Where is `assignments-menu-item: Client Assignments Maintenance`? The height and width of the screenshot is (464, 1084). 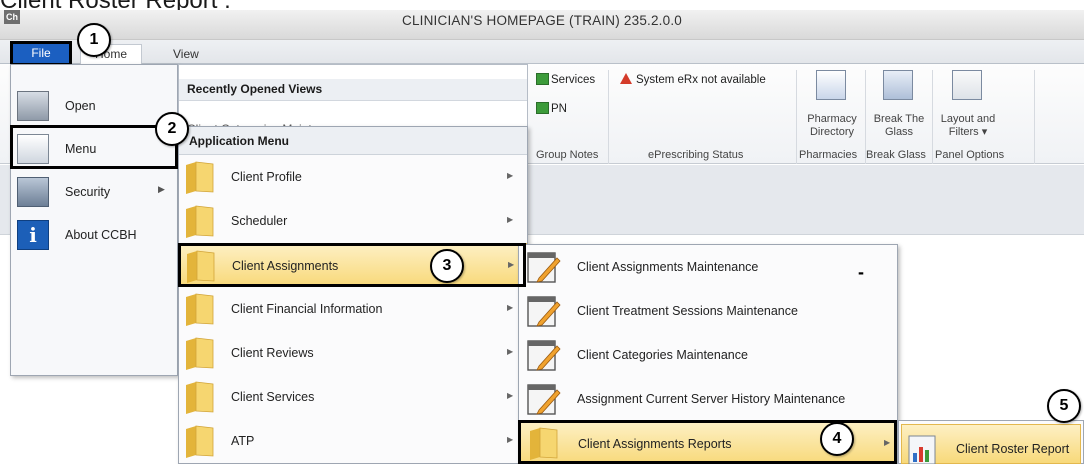 assignments-menu-item: Client Assignments Maintenance is located at coordinates (708, 267).